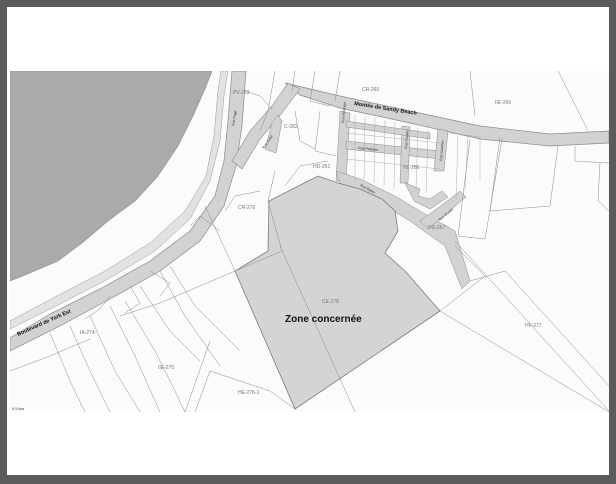  What do you see at coordinates (411, 168) in the screenshot?
I see `zone-label-hl266: HL-266` at bounding box center [411, 168].